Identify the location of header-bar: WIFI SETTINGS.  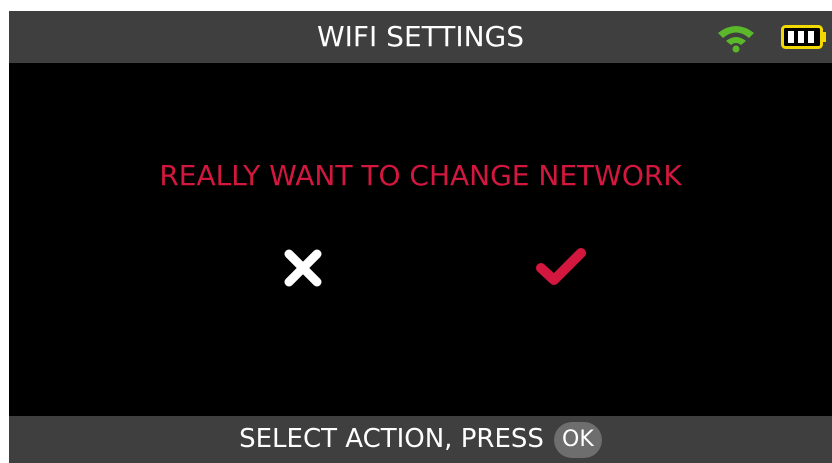
(420, 37).